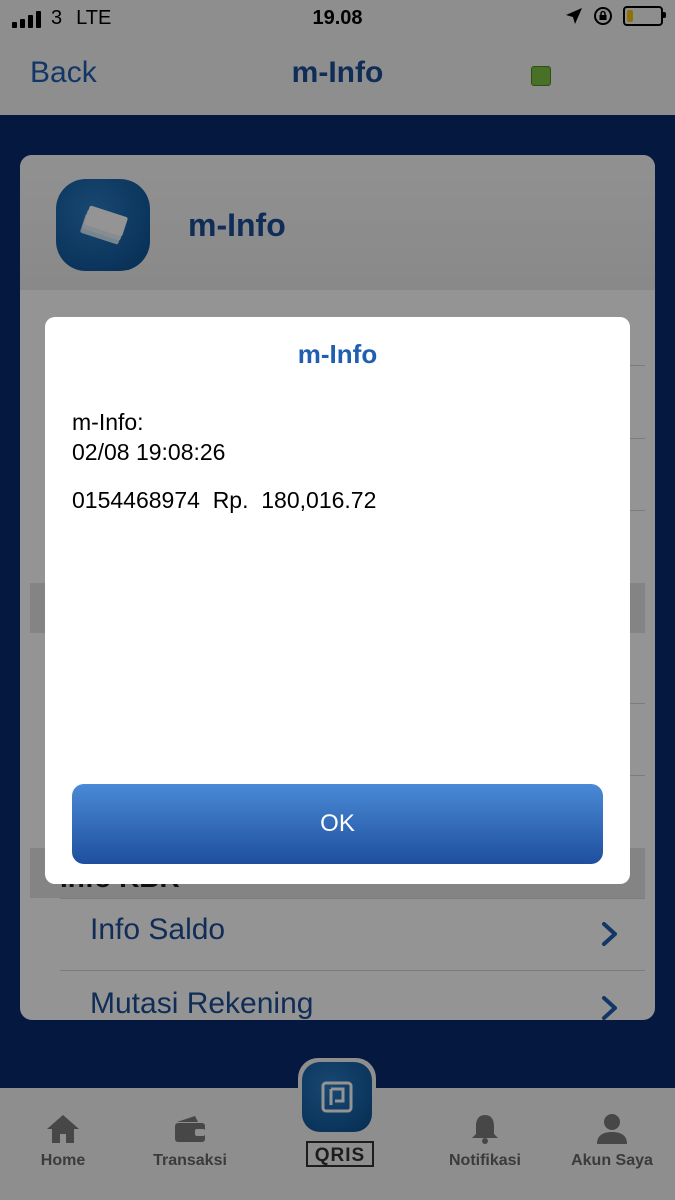 The image size is (675, 1200). I want to click on dialog-title: m-Info, so click(337, 354).